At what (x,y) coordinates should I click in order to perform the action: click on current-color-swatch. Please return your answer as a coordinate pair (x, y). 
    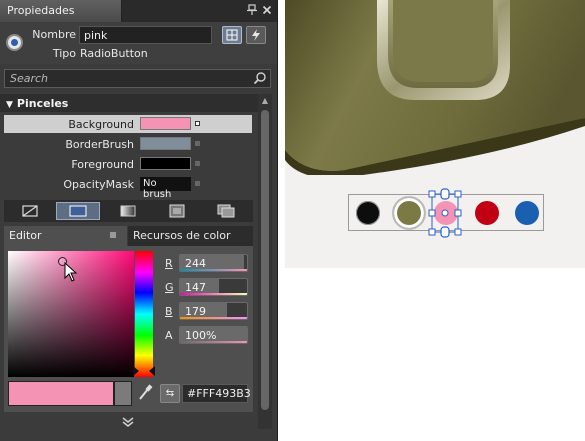
    Looking at the image, I should click on (61, 393).